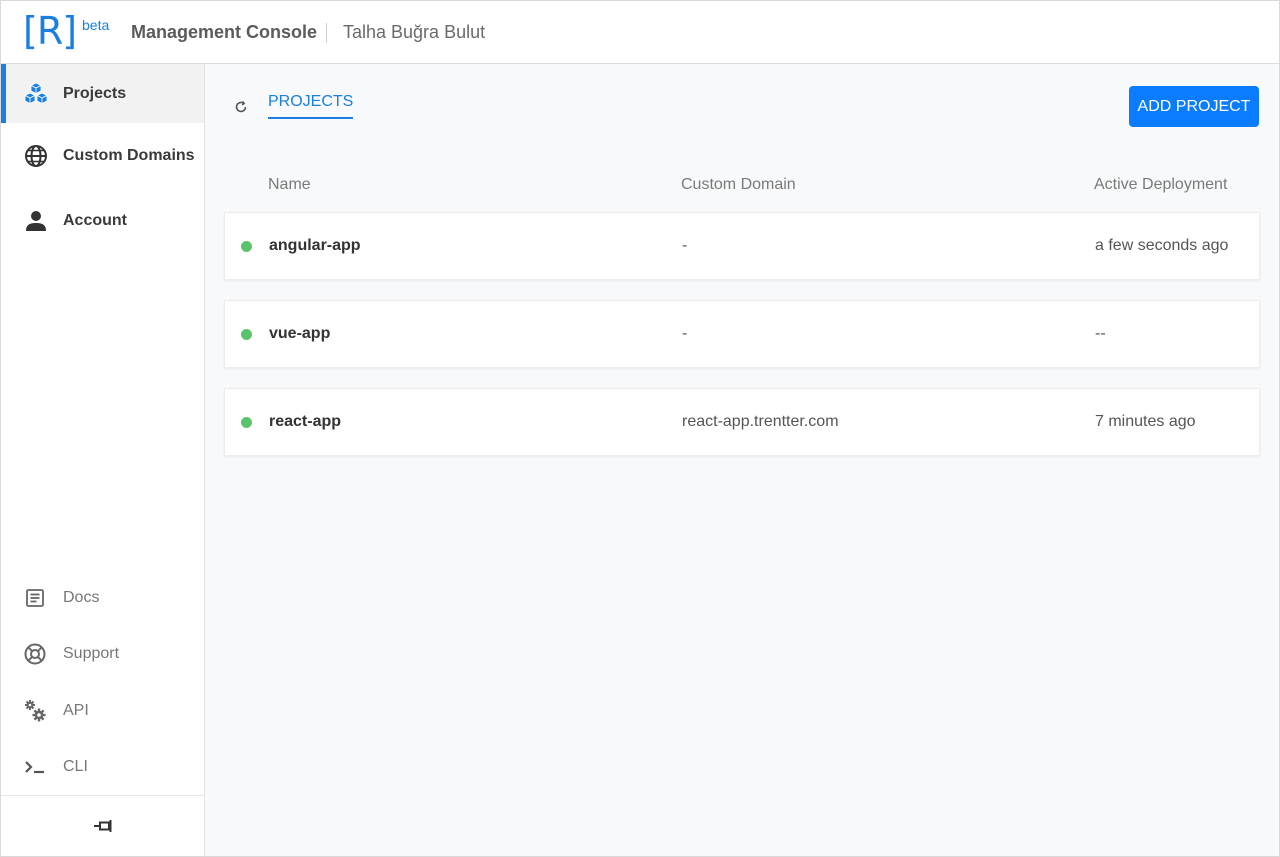 Image resolution: width=1280 pixels, height=857 pixels. What do you see at coordinates (102, 598) in the screenshot?
I see `sidebar-item-docs: Docs` at bounding box center [102, 598].